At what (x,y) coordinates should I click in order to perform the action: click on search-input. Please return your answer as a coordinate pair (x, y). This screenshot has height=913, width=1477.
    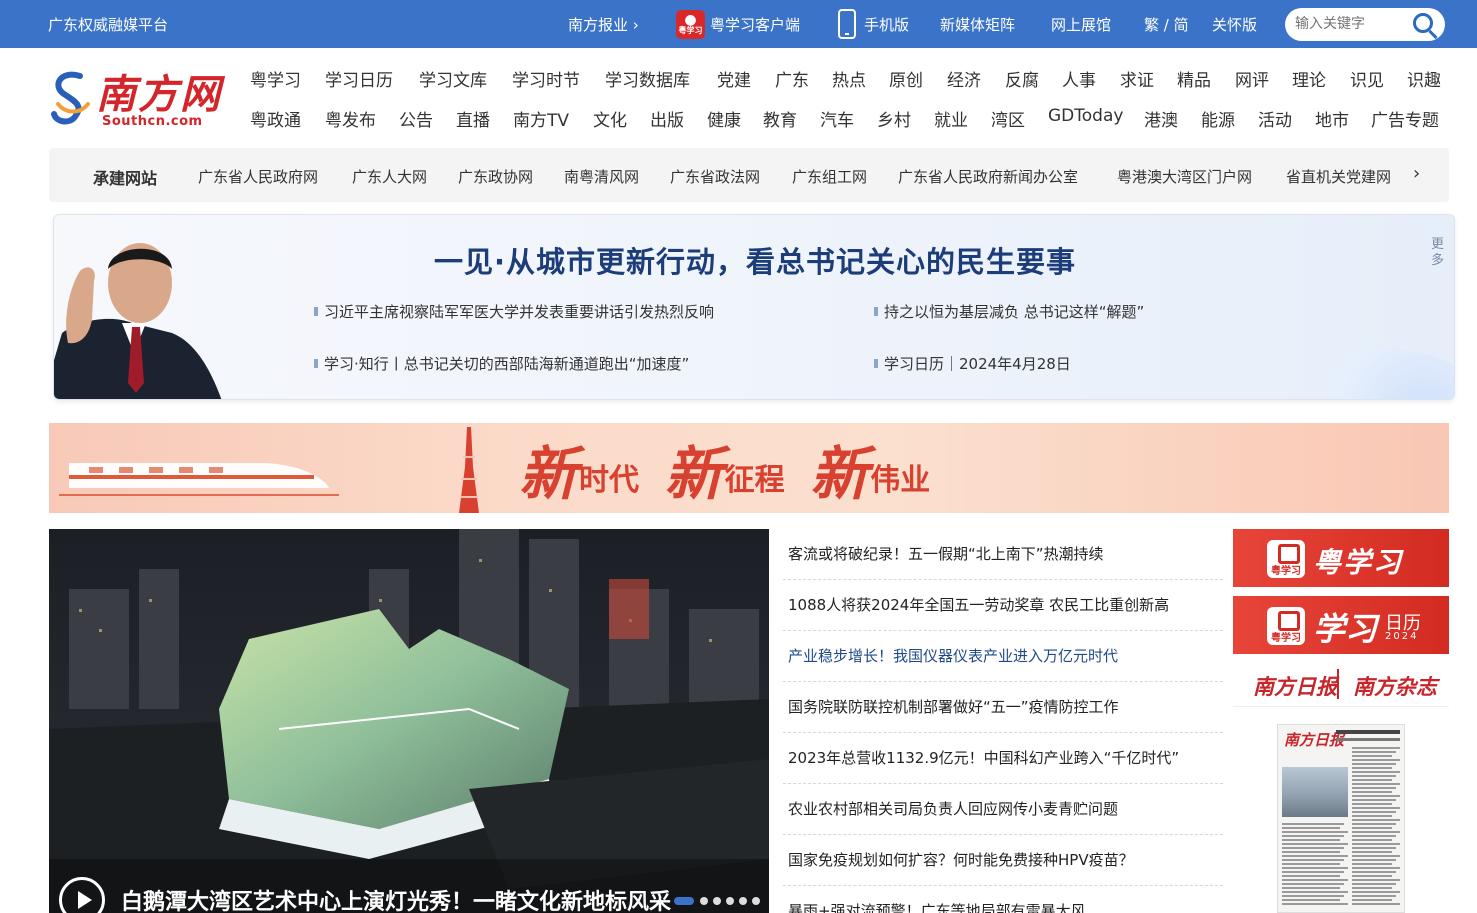
    Looking at the image, I should click on (1350, 24).